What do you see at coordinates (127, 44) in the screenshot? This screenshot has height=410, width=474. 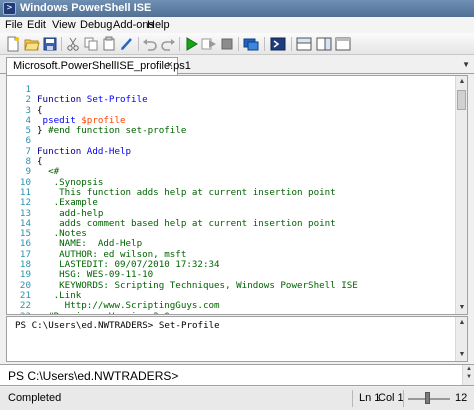 I see `clear-icon` at bounding box center [127, 44].